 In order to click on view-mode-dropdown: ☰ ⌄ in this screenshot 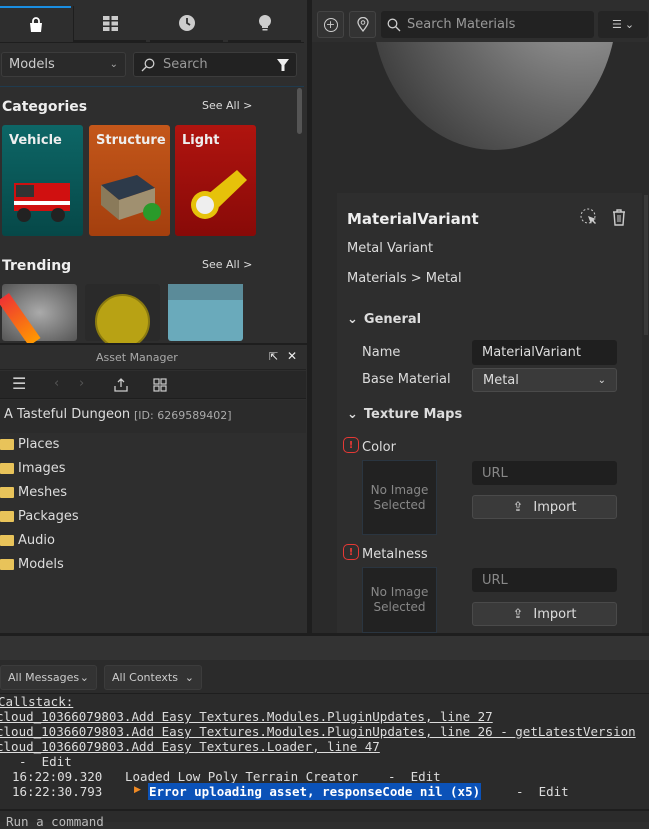, I will do `click(623, 24)`.